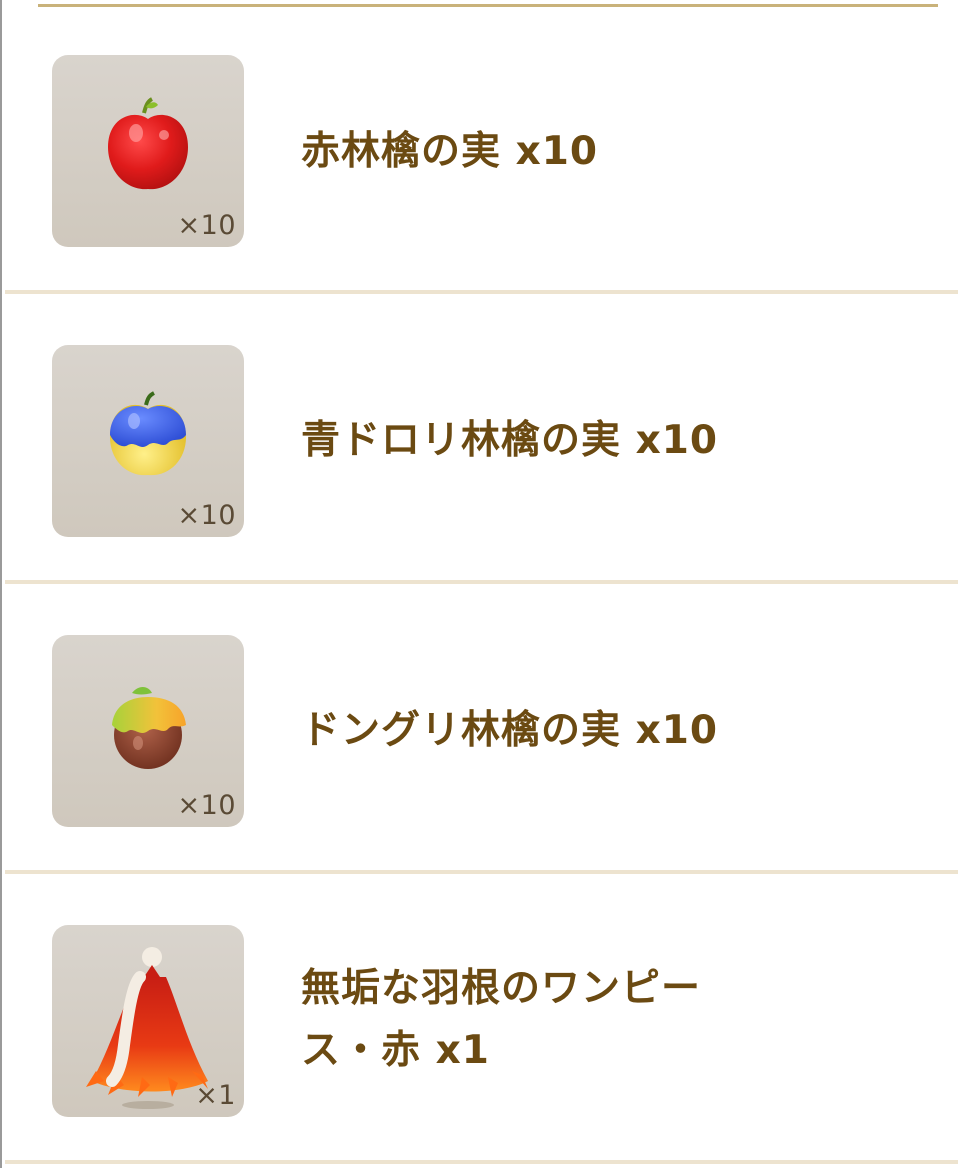 Image resolution: width=958 pixels, height=1168 pixels. I want to click on left-edge-rule, so click(1, 584).